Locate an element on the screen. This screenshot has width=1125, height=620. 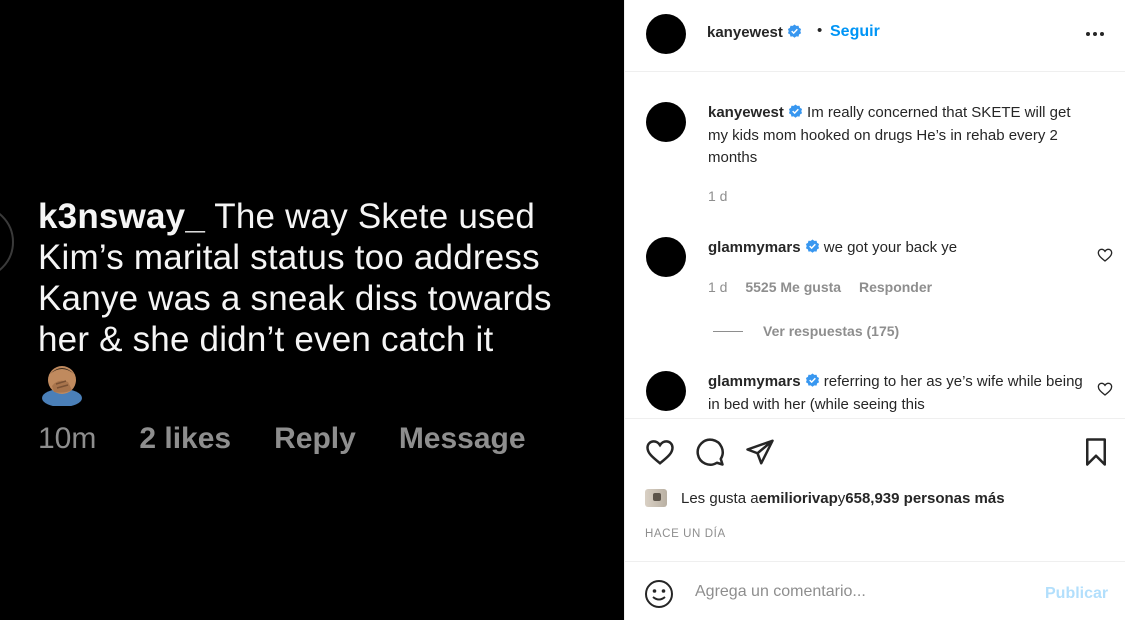
facepalm-emoji-icon is located at coordinates (62, 386).